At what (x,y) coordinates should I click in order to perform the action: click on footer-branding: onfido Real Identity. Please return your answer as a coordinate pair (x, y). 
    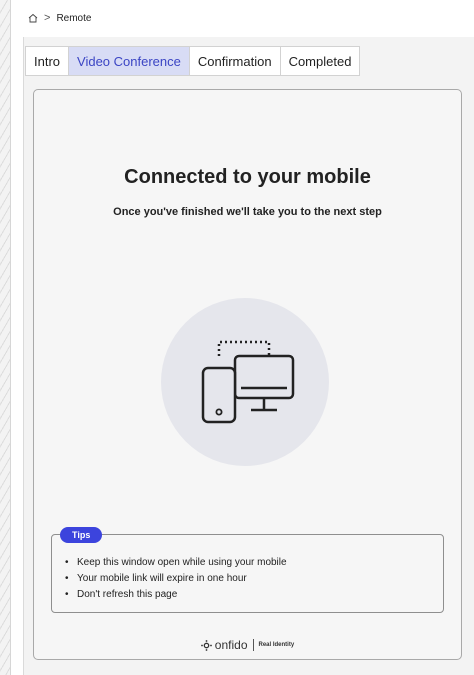
    Looking at the image, I should click on (247, 645).